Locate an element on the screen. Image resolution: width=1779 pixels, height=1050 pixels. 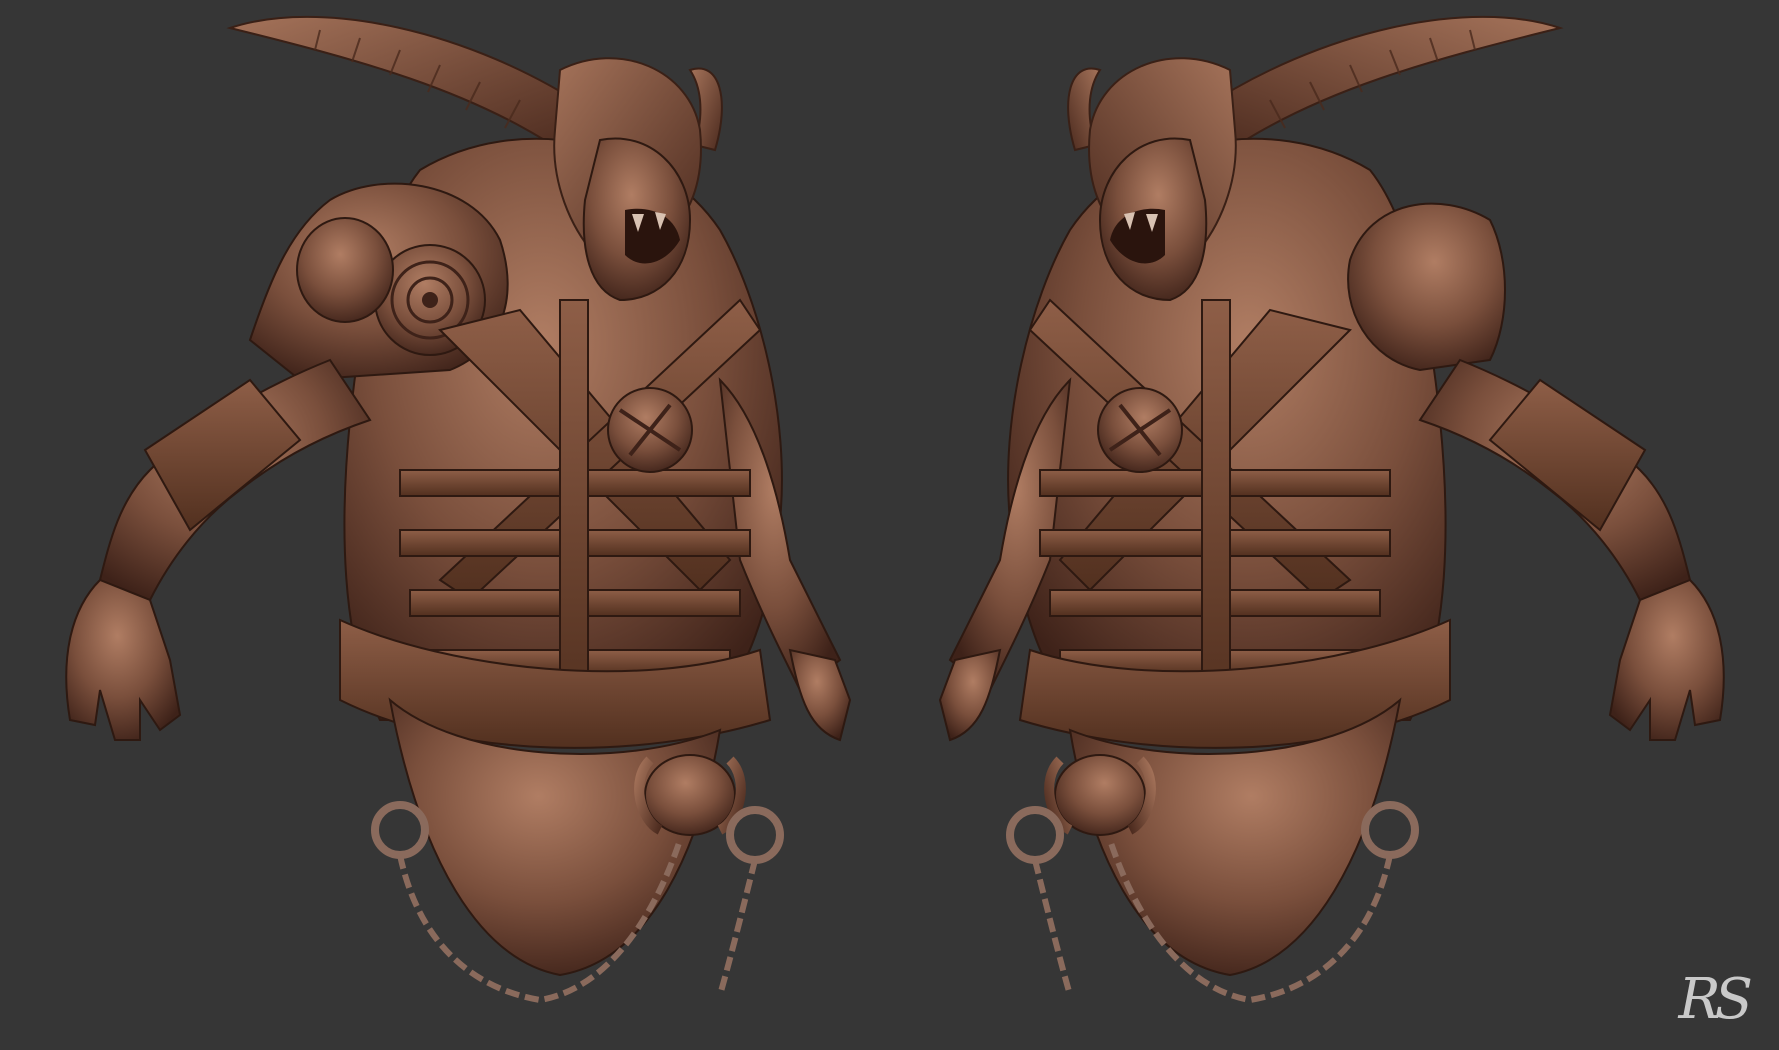
artist-signature: RS is located at coordinates (1715, 999).